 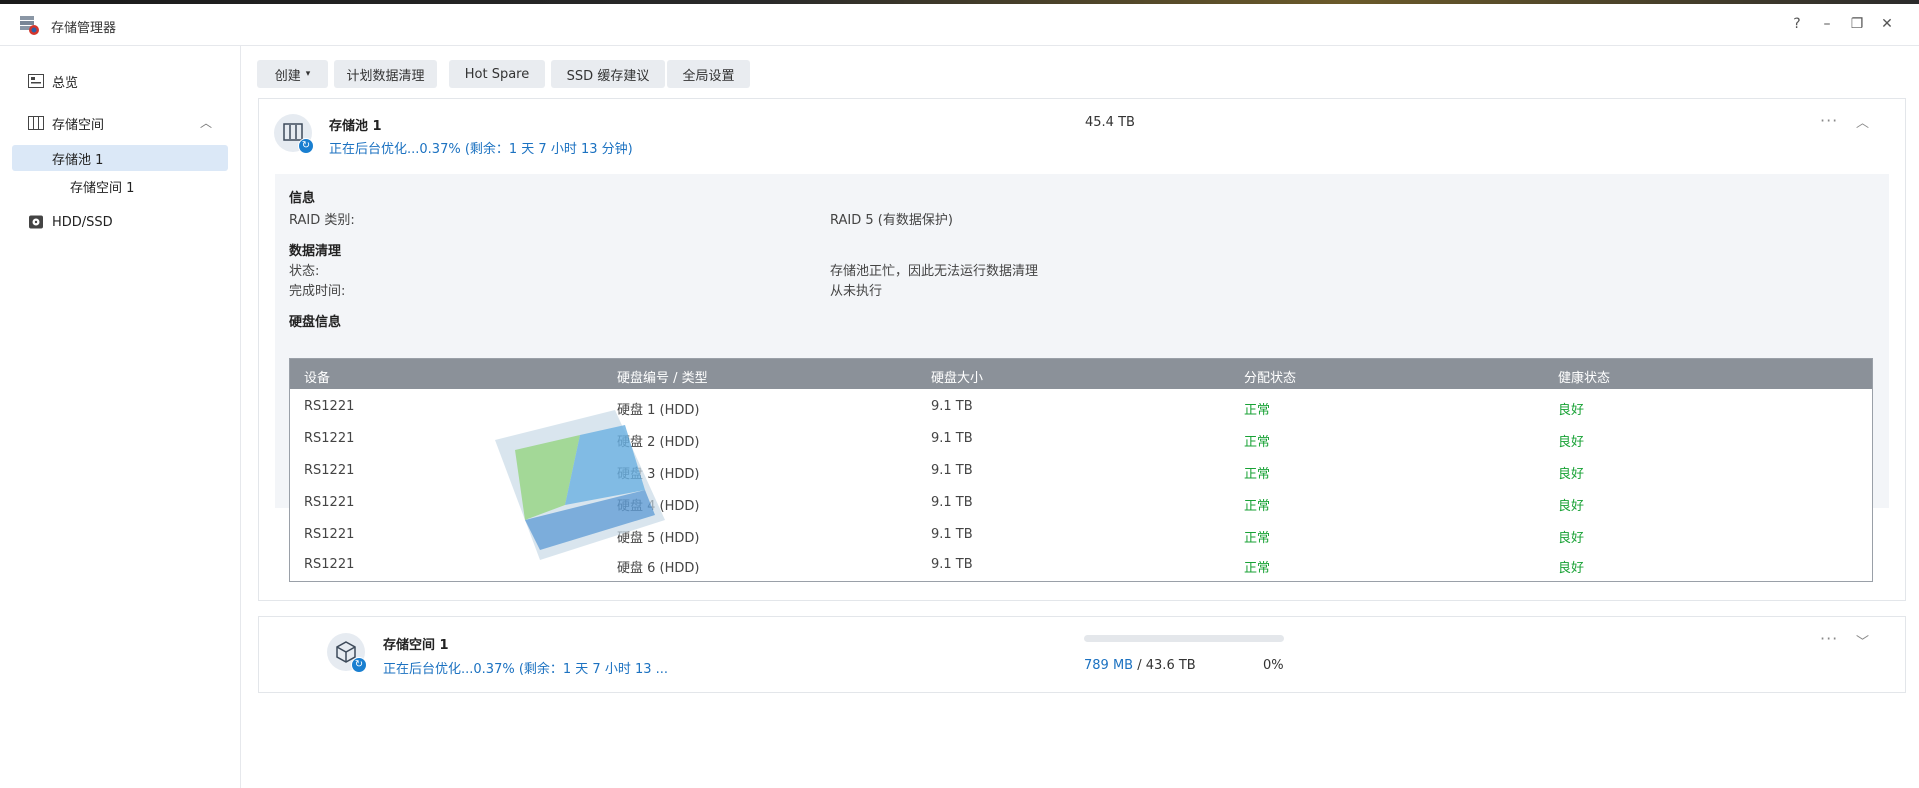 I want to click on column-header: 硬盘编号 / 类型, so click(x=662, y=376).